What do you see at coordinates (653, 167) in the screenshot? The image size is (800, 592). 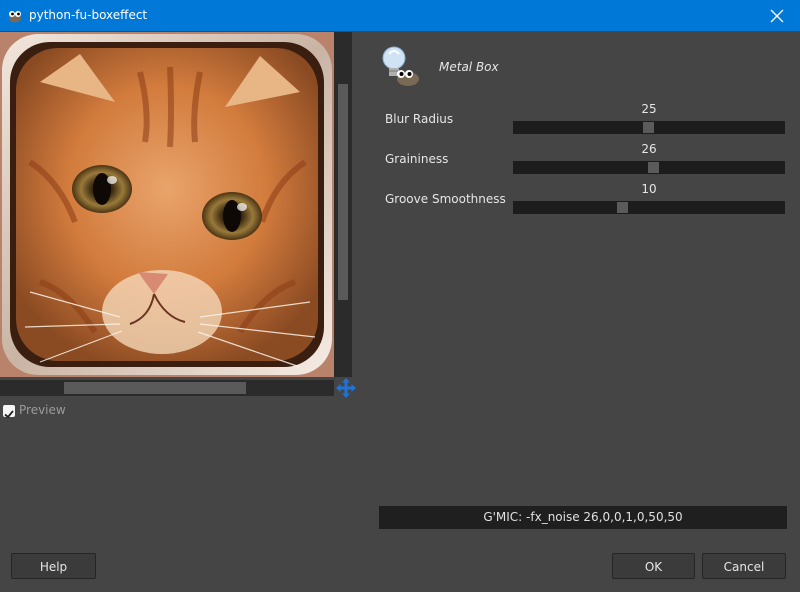 I see `graininess-slider-knob` at bounding box center [653, 167].